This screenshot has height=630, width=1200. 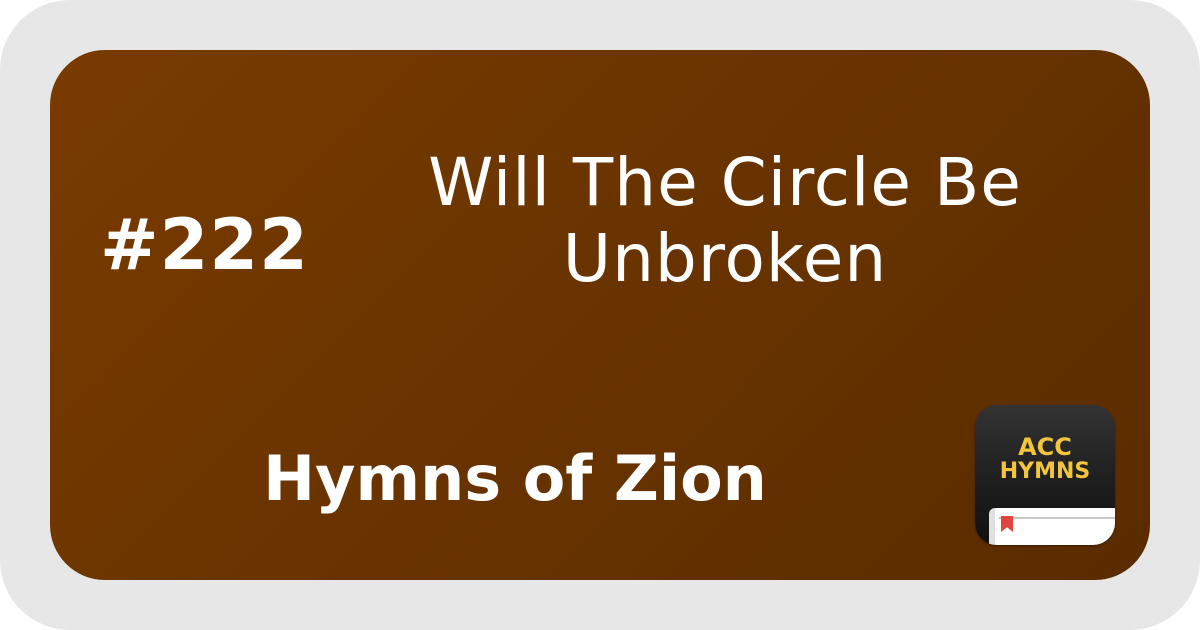 What do you see at coordinates (1052, 526) in the screenshot?
I see `book-icon` at bounding box center [1052, 526].